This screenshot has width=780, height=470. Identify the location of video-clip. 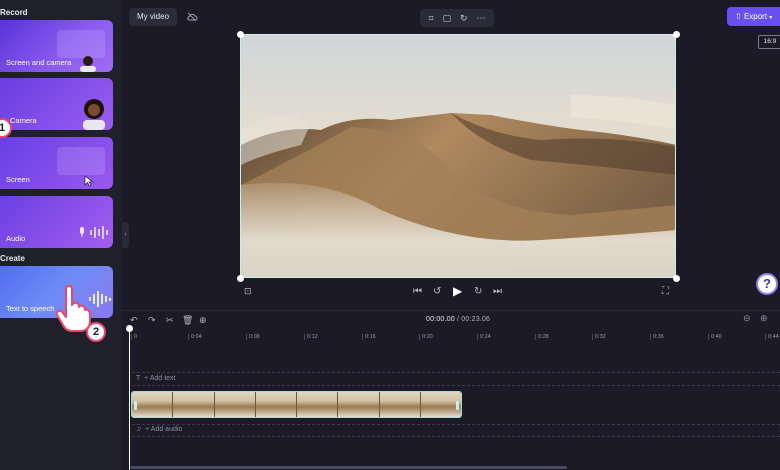
(296, 404).